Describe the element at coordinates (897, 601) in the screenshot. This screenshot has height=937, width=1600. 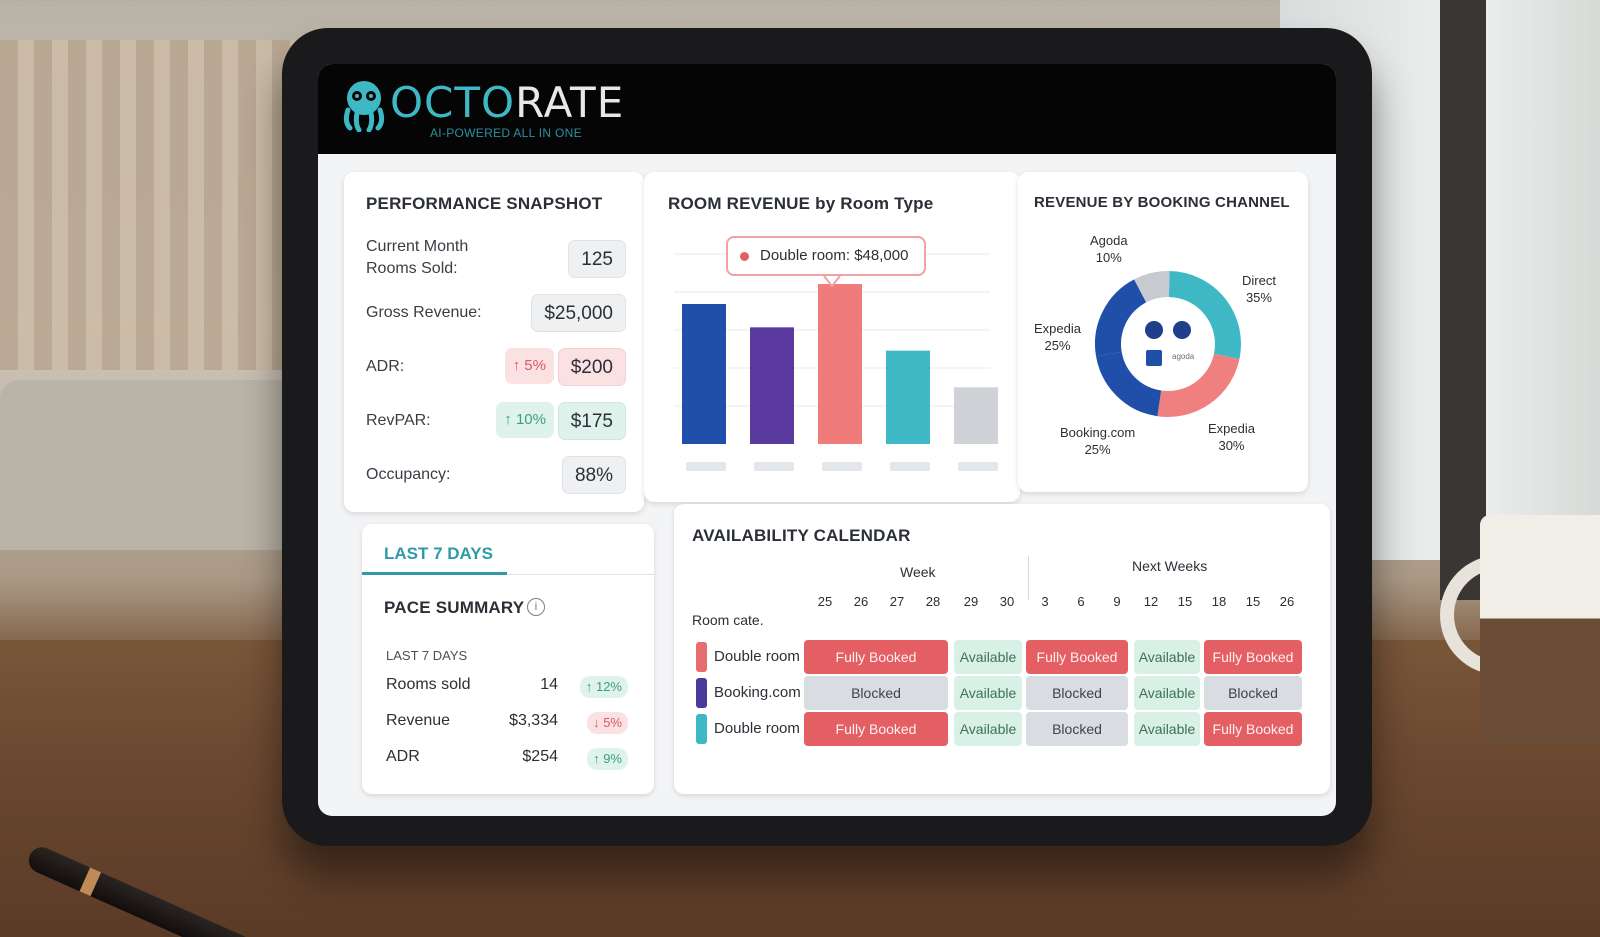
I see `day-label: 27` at that location.